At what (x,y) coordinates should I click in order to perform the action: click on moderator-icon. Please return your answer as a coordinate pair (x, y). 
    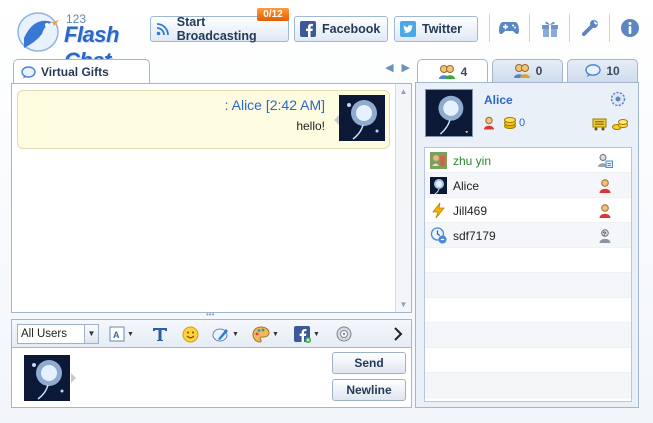
    Looking at the image, I should click on (605, 161).